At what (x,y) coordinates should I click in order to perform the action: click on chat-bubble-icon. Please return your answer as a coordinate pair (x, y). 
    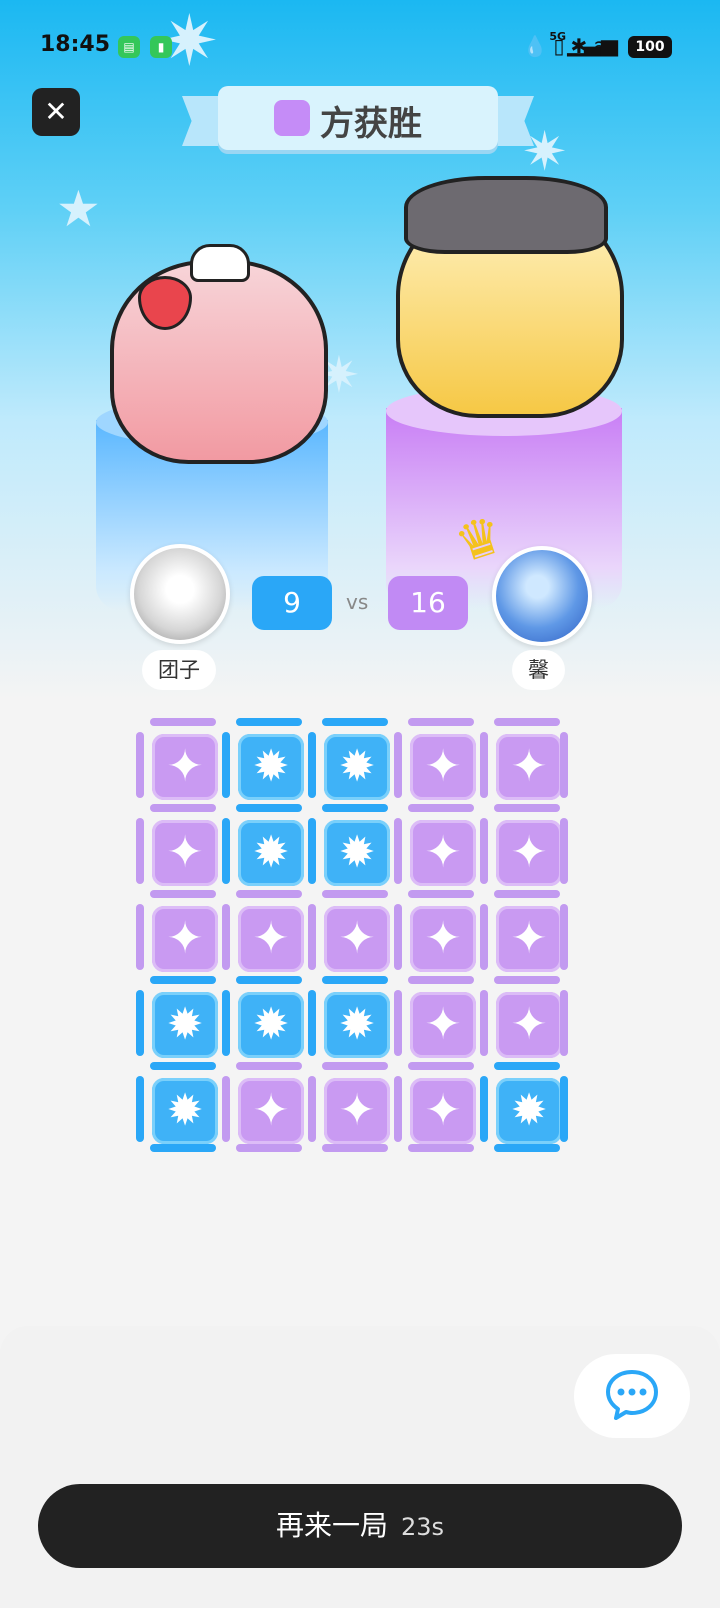
    Looking at the image, I should click on (632, 1395).